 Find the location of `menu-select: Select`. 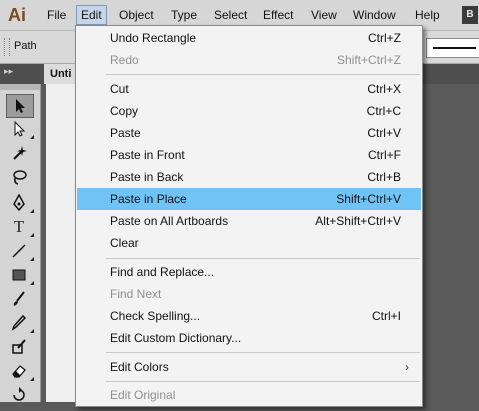

menu-select: Select is located at coordinates (230, 15).